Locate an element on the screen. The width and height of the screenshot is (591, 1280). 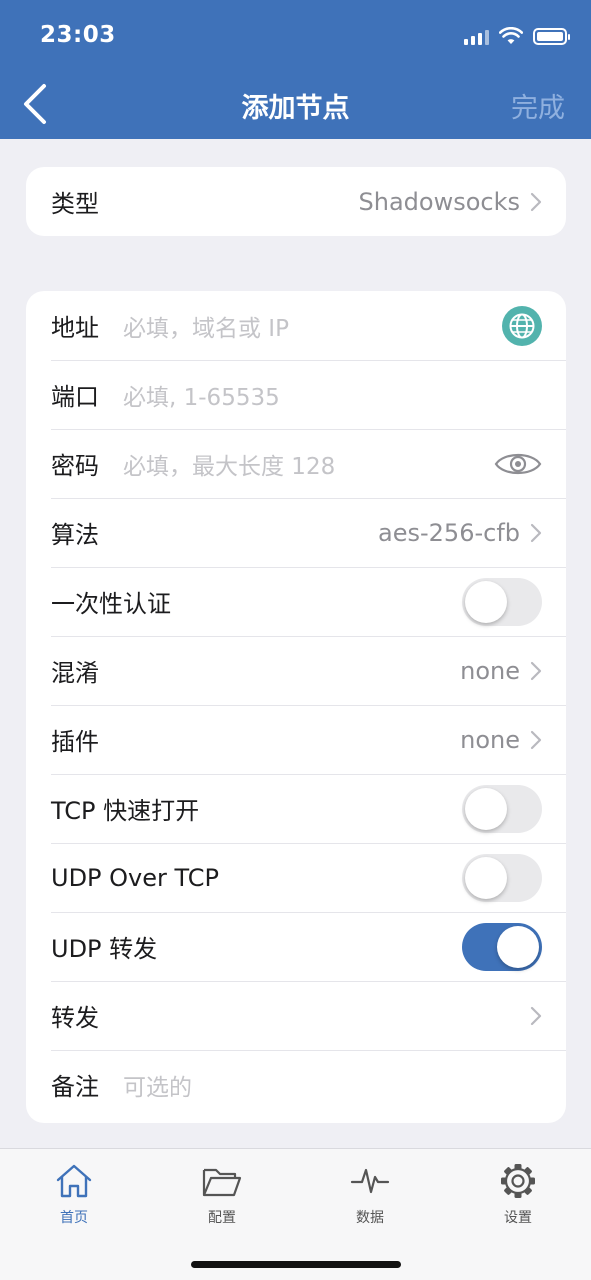
tab-config: 配置 is located at coordinates (222, 1194).